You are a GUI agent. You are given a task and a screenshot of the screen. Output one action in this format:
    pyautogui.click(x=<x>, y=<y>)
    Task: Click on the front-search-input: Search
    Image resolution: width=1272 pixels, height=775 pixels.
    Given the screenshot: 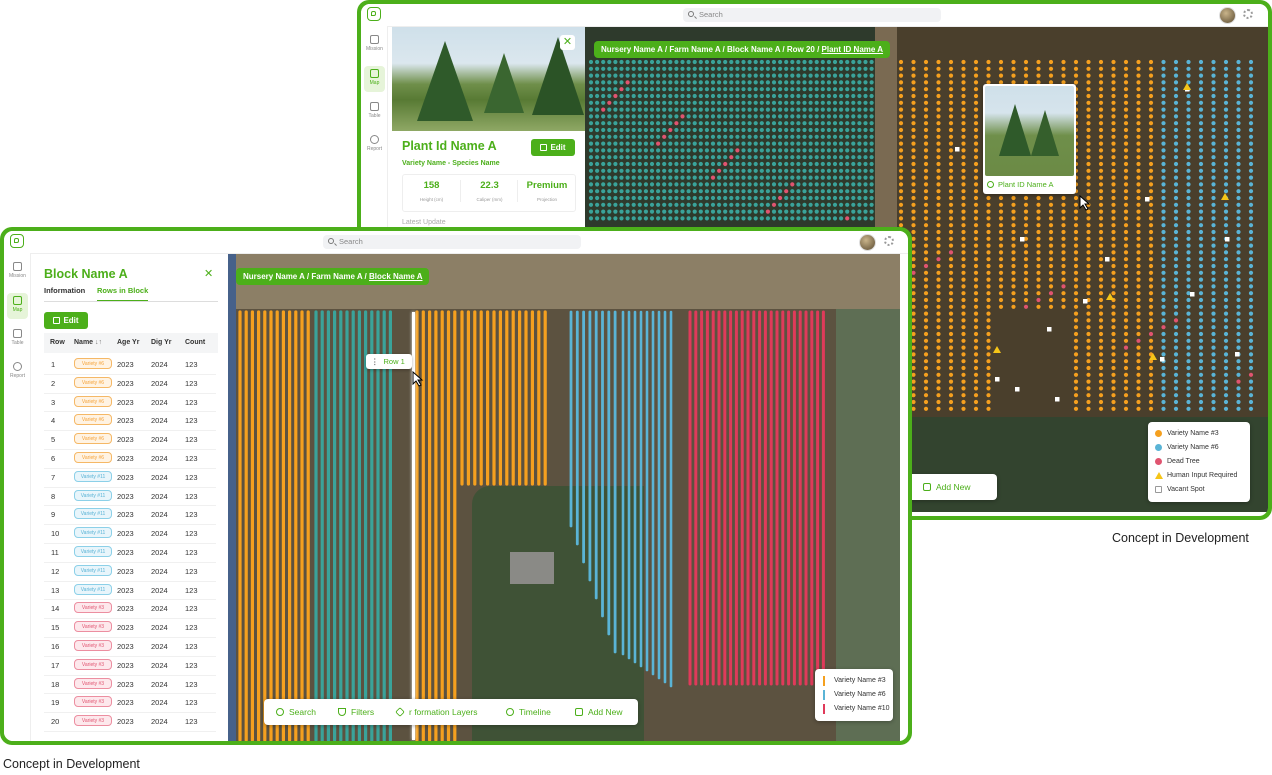 What is the action you would take?
    pyautogui.click(x=452, y=242)
    